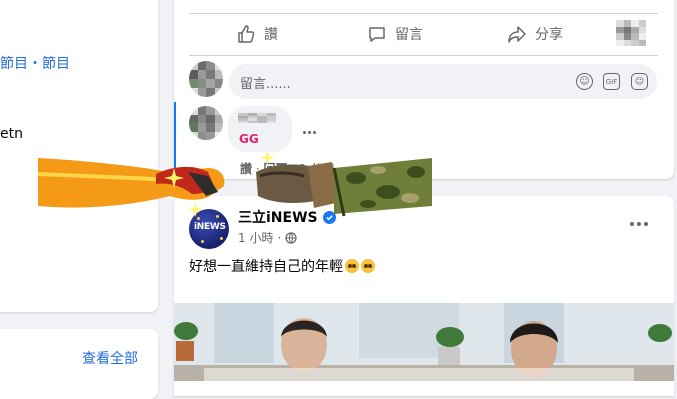 Image resolution: width=677 pixels, height=399 pixels. What do you see at coordinates (423, 13) in the screenshot?
I see `action-bar-divider-top` at bounding box center [423, 13].